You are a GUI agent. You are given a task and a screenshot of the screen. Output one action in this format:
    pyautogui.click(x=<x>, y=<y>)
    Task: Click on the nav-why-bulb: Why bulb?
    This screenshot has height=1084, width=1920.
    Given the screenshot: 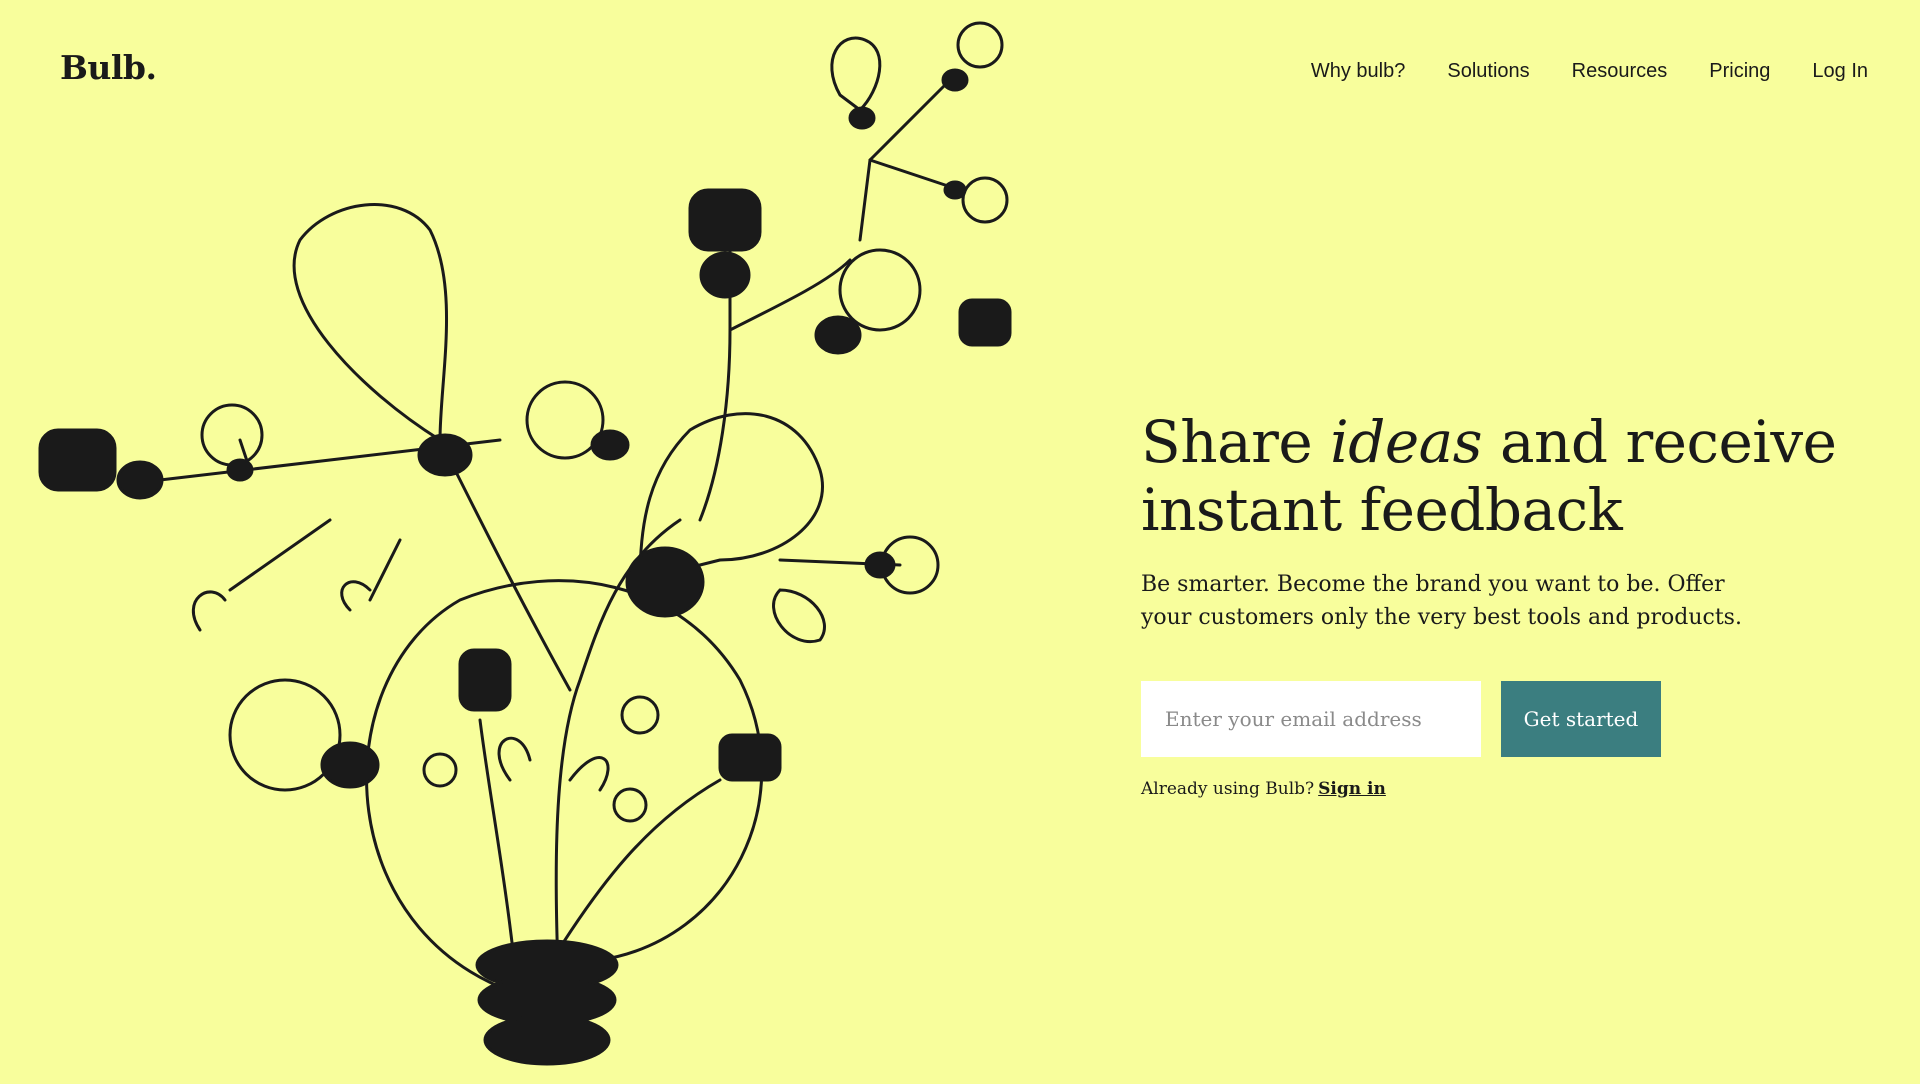 What is the action you would take?
    pyautogui.click(x=1358, y=71)
    